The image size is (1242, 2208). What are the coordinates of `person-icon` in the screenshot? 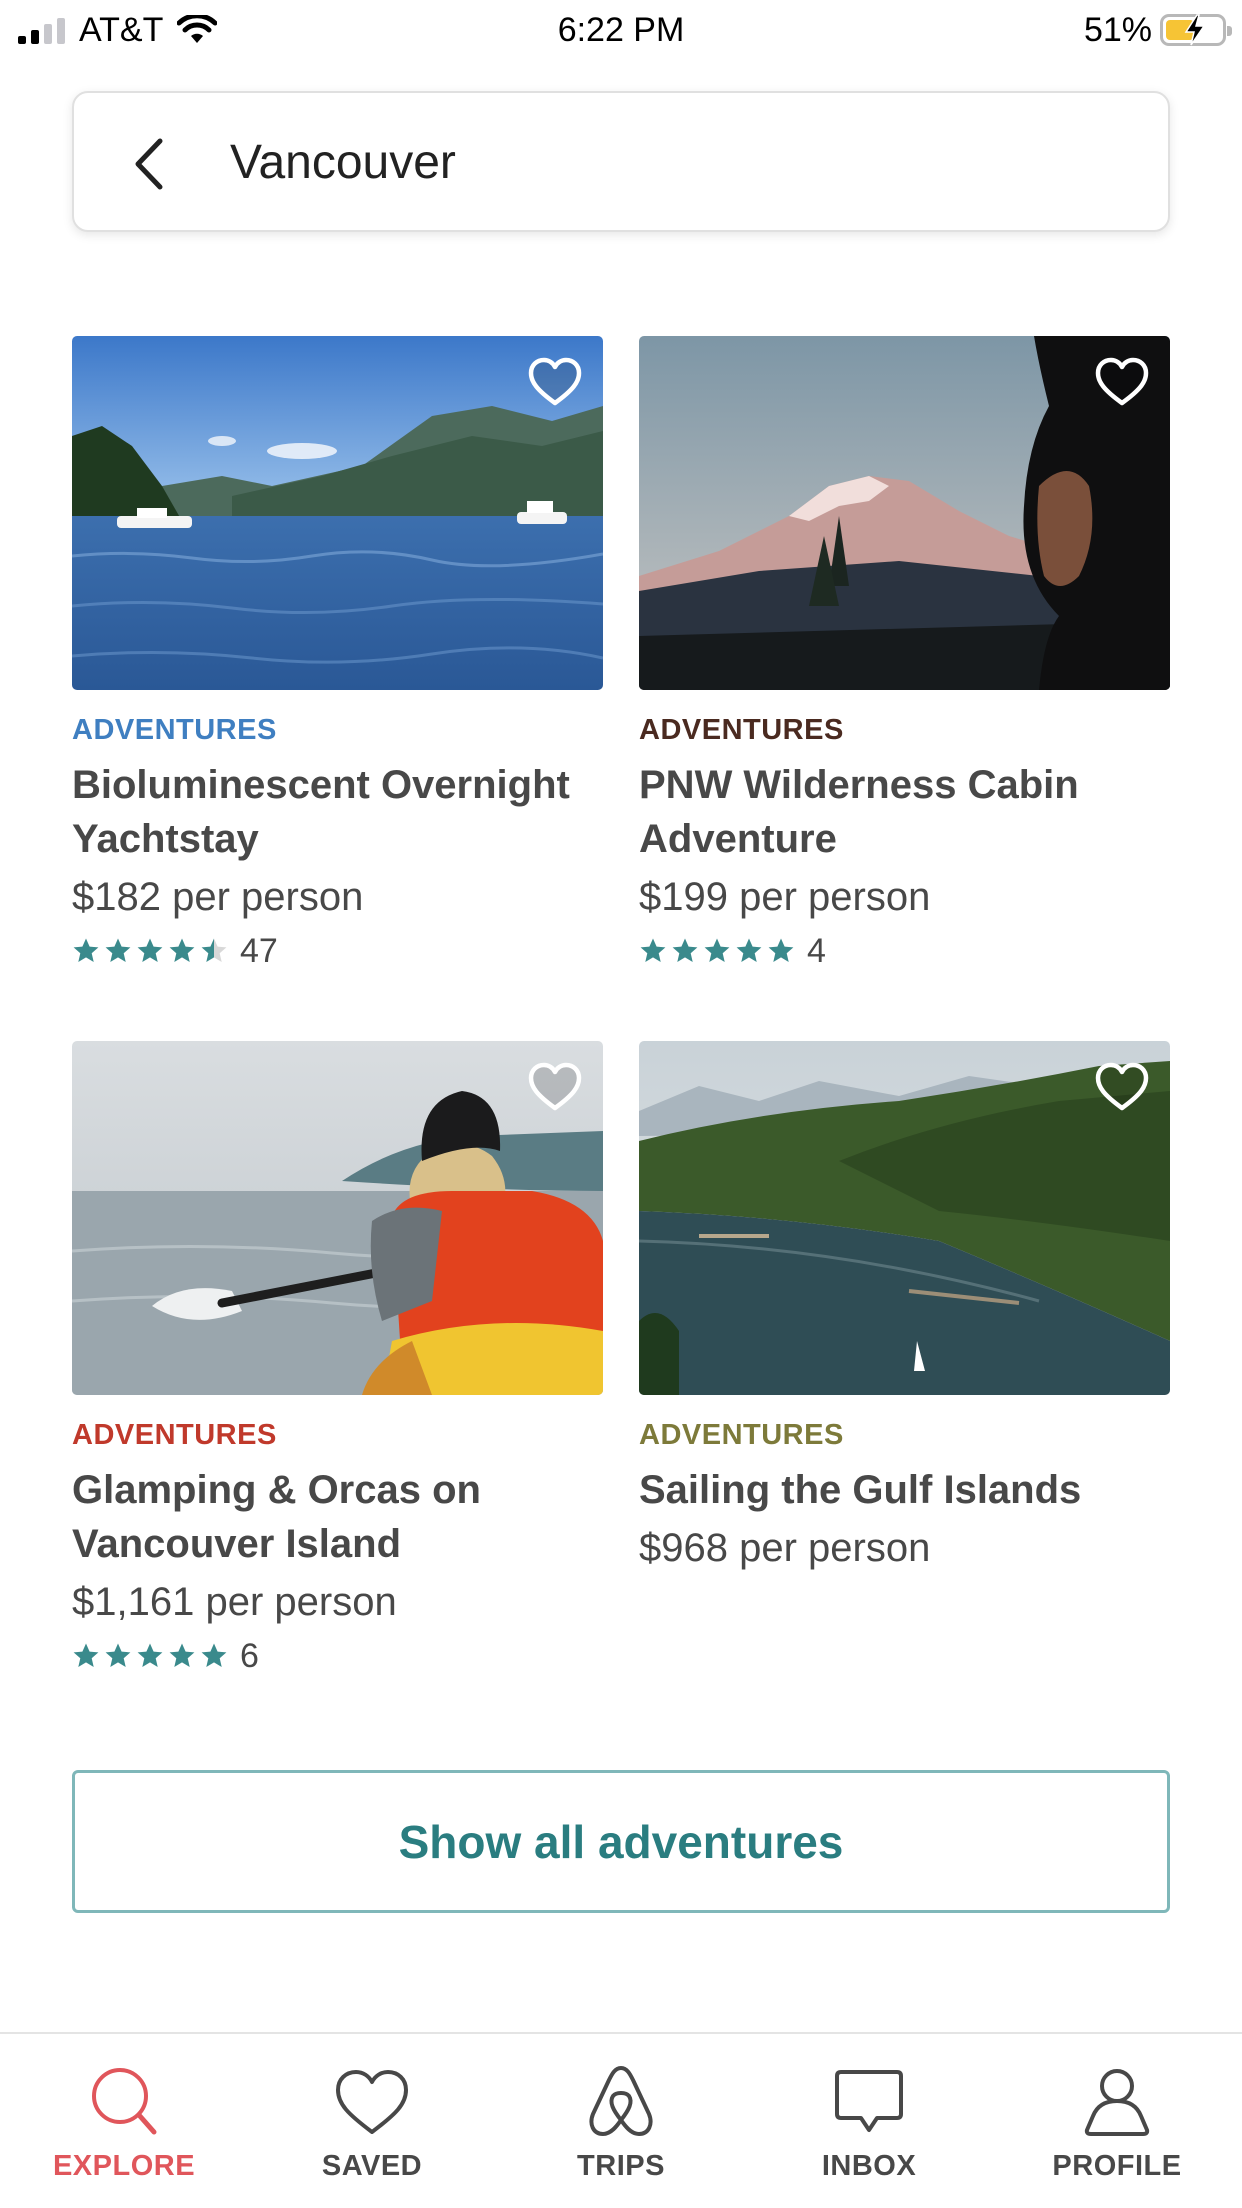 It's located at (1117, 2102).